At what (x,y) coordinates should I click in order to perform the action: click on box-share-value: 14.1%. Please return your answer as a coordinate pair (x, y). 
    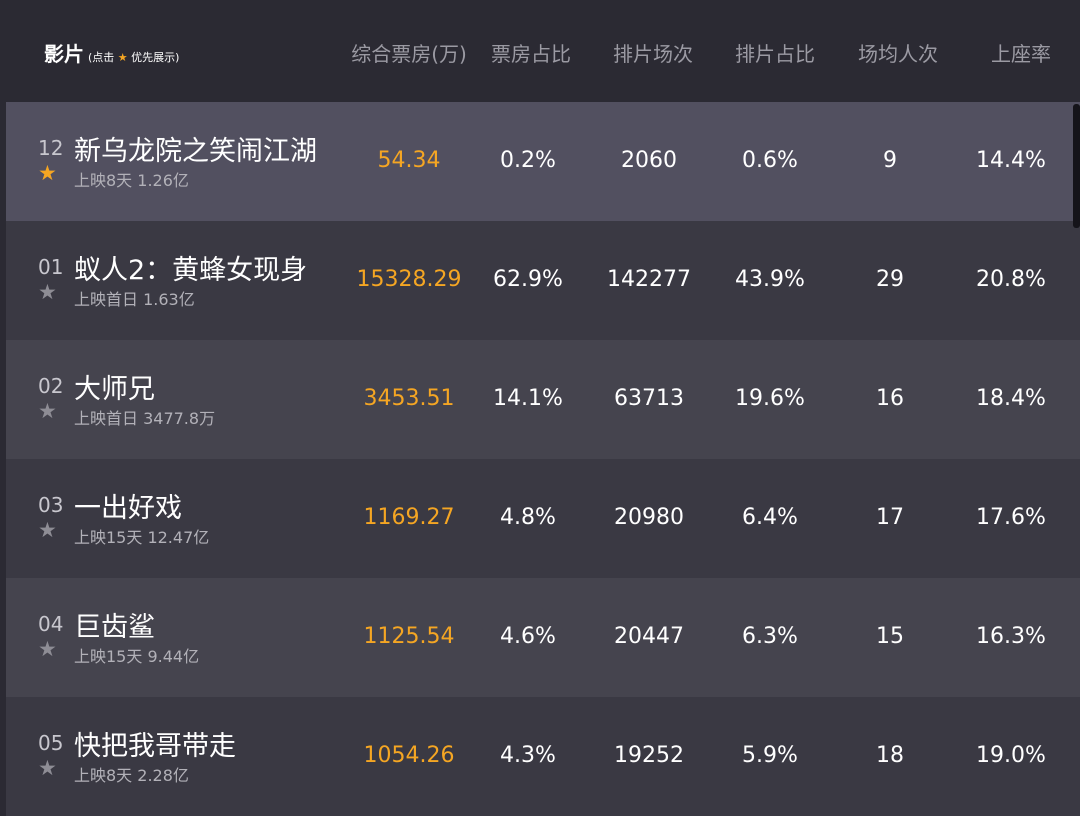
    Looking at the image, I should click on (528, 398).